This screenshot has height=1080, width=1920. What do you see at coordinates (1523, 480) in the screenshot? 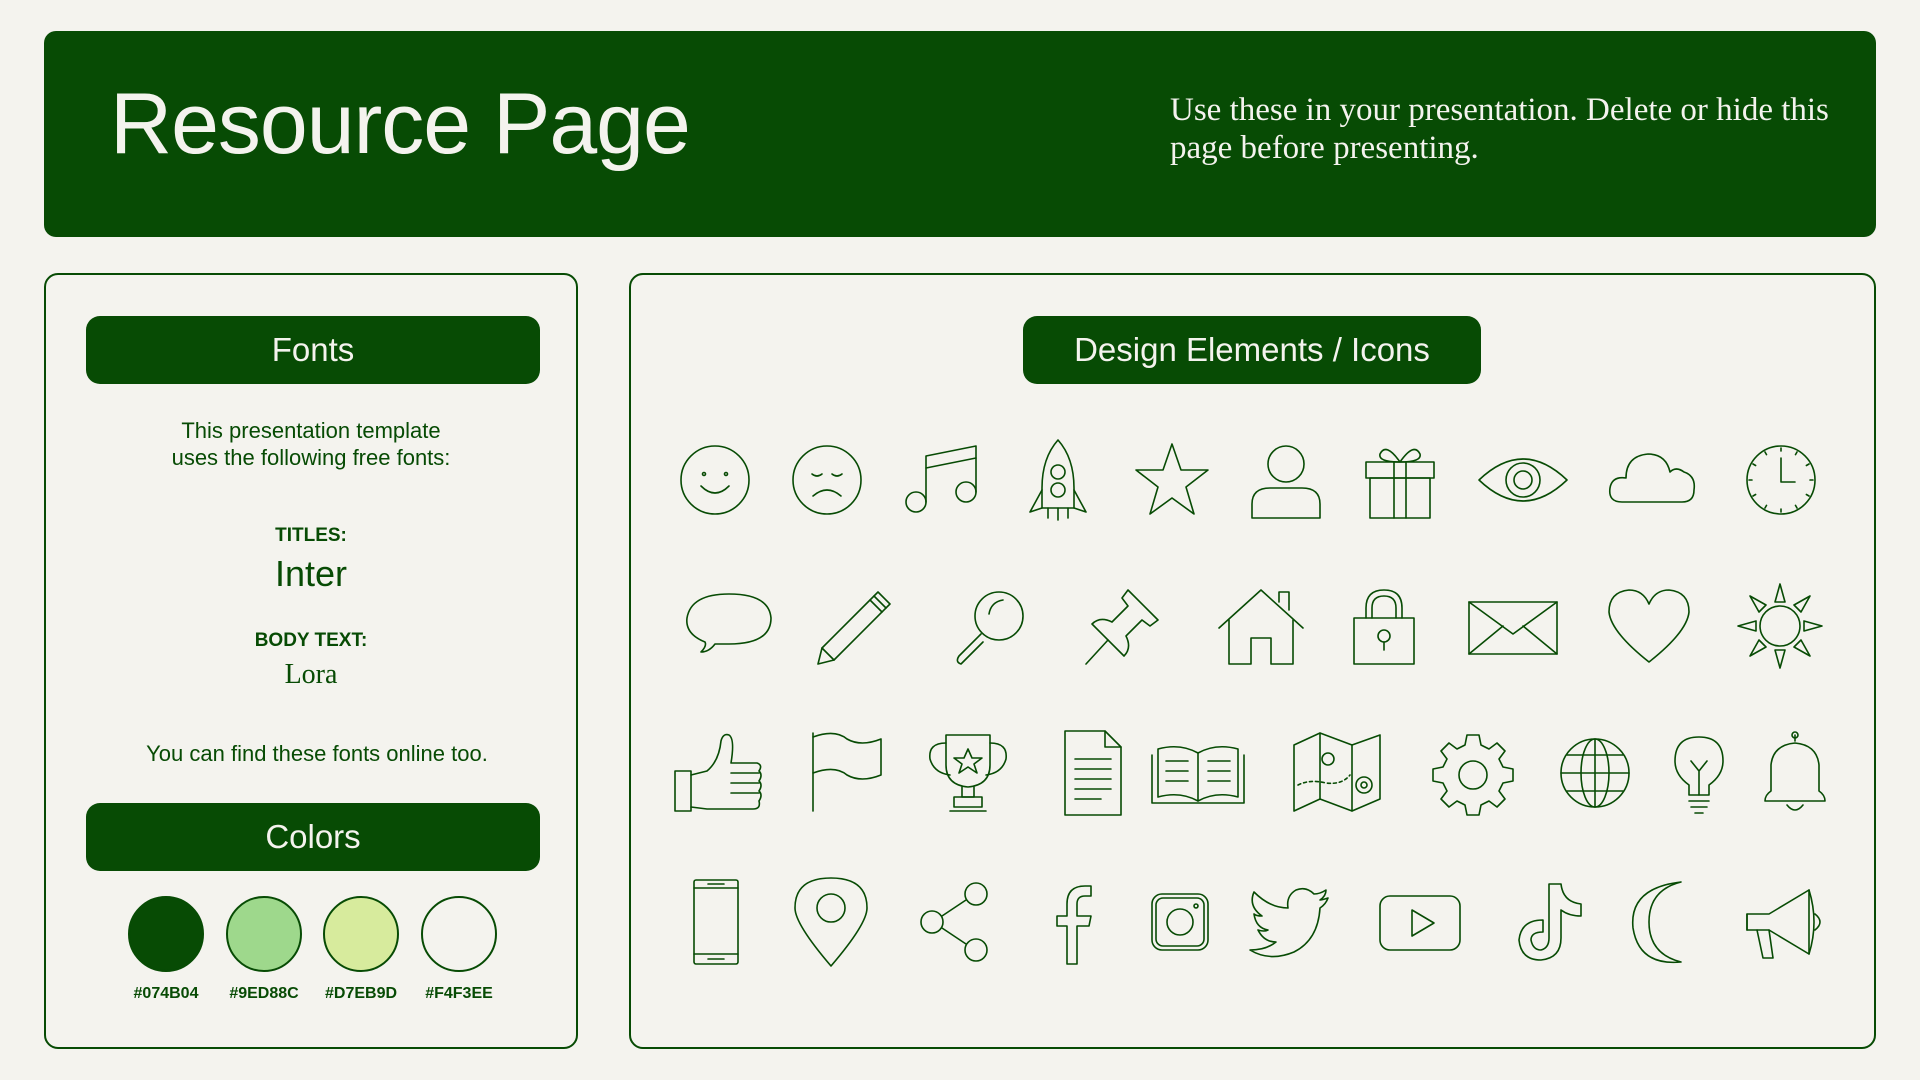
I see `eye-icon` at bounding box center [1523, 480].